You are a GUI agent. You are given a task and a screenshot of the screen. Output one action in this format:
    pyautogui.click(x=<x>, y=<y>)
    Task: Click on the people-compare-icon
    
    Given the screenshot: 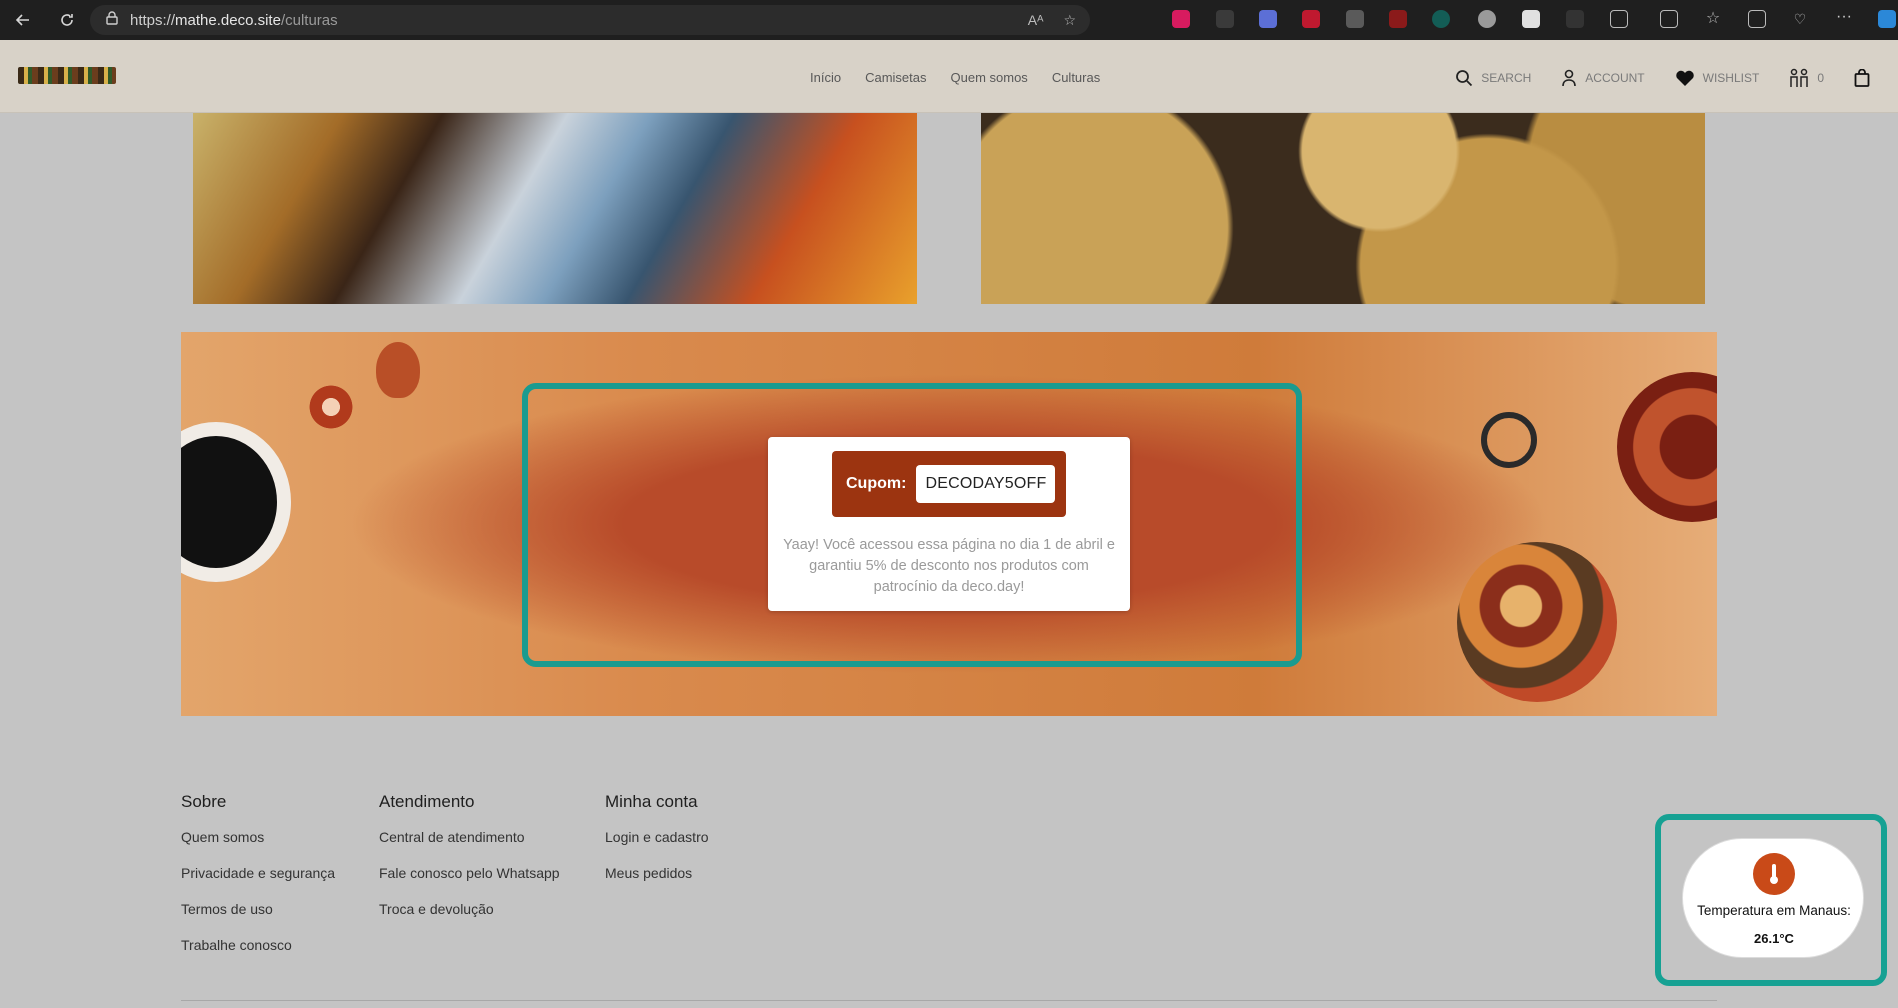 What is the action you would take?
    pyautogui.click(x=1799, y=77)
    